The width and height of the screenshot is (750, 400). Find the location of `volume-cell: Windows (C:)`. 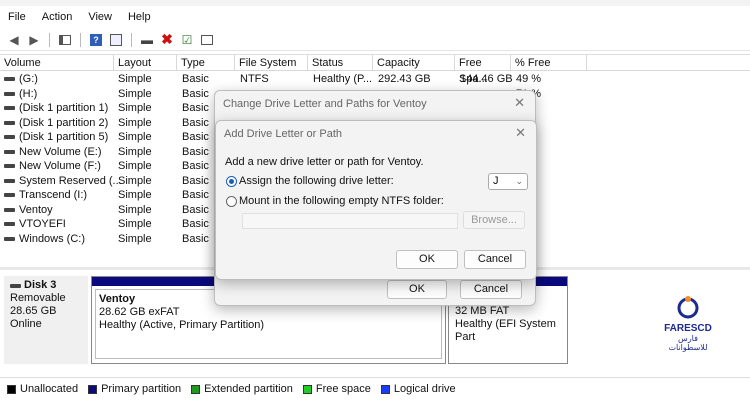

volume-cell: Windows (C:) is located at coordinates (44, 239).